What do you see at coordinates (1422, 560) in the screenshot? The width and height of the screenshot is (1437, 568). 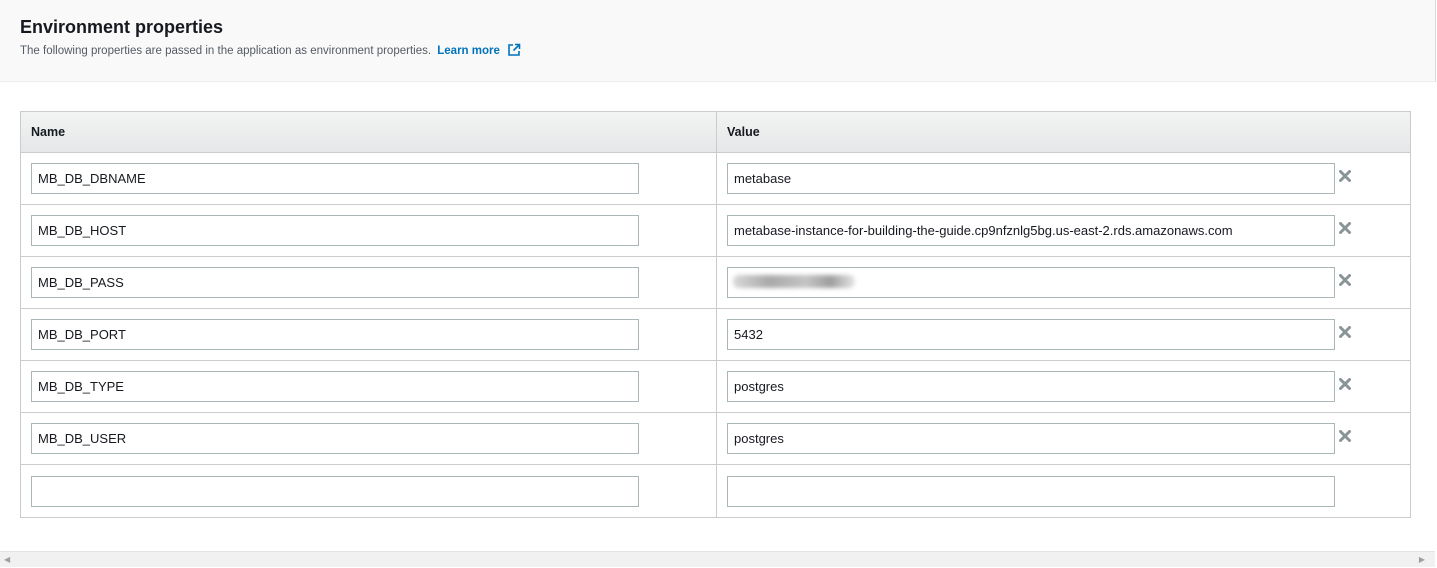 I see `scroll-right-arrow-icon: ▶` at bounding box center [1422, 560].